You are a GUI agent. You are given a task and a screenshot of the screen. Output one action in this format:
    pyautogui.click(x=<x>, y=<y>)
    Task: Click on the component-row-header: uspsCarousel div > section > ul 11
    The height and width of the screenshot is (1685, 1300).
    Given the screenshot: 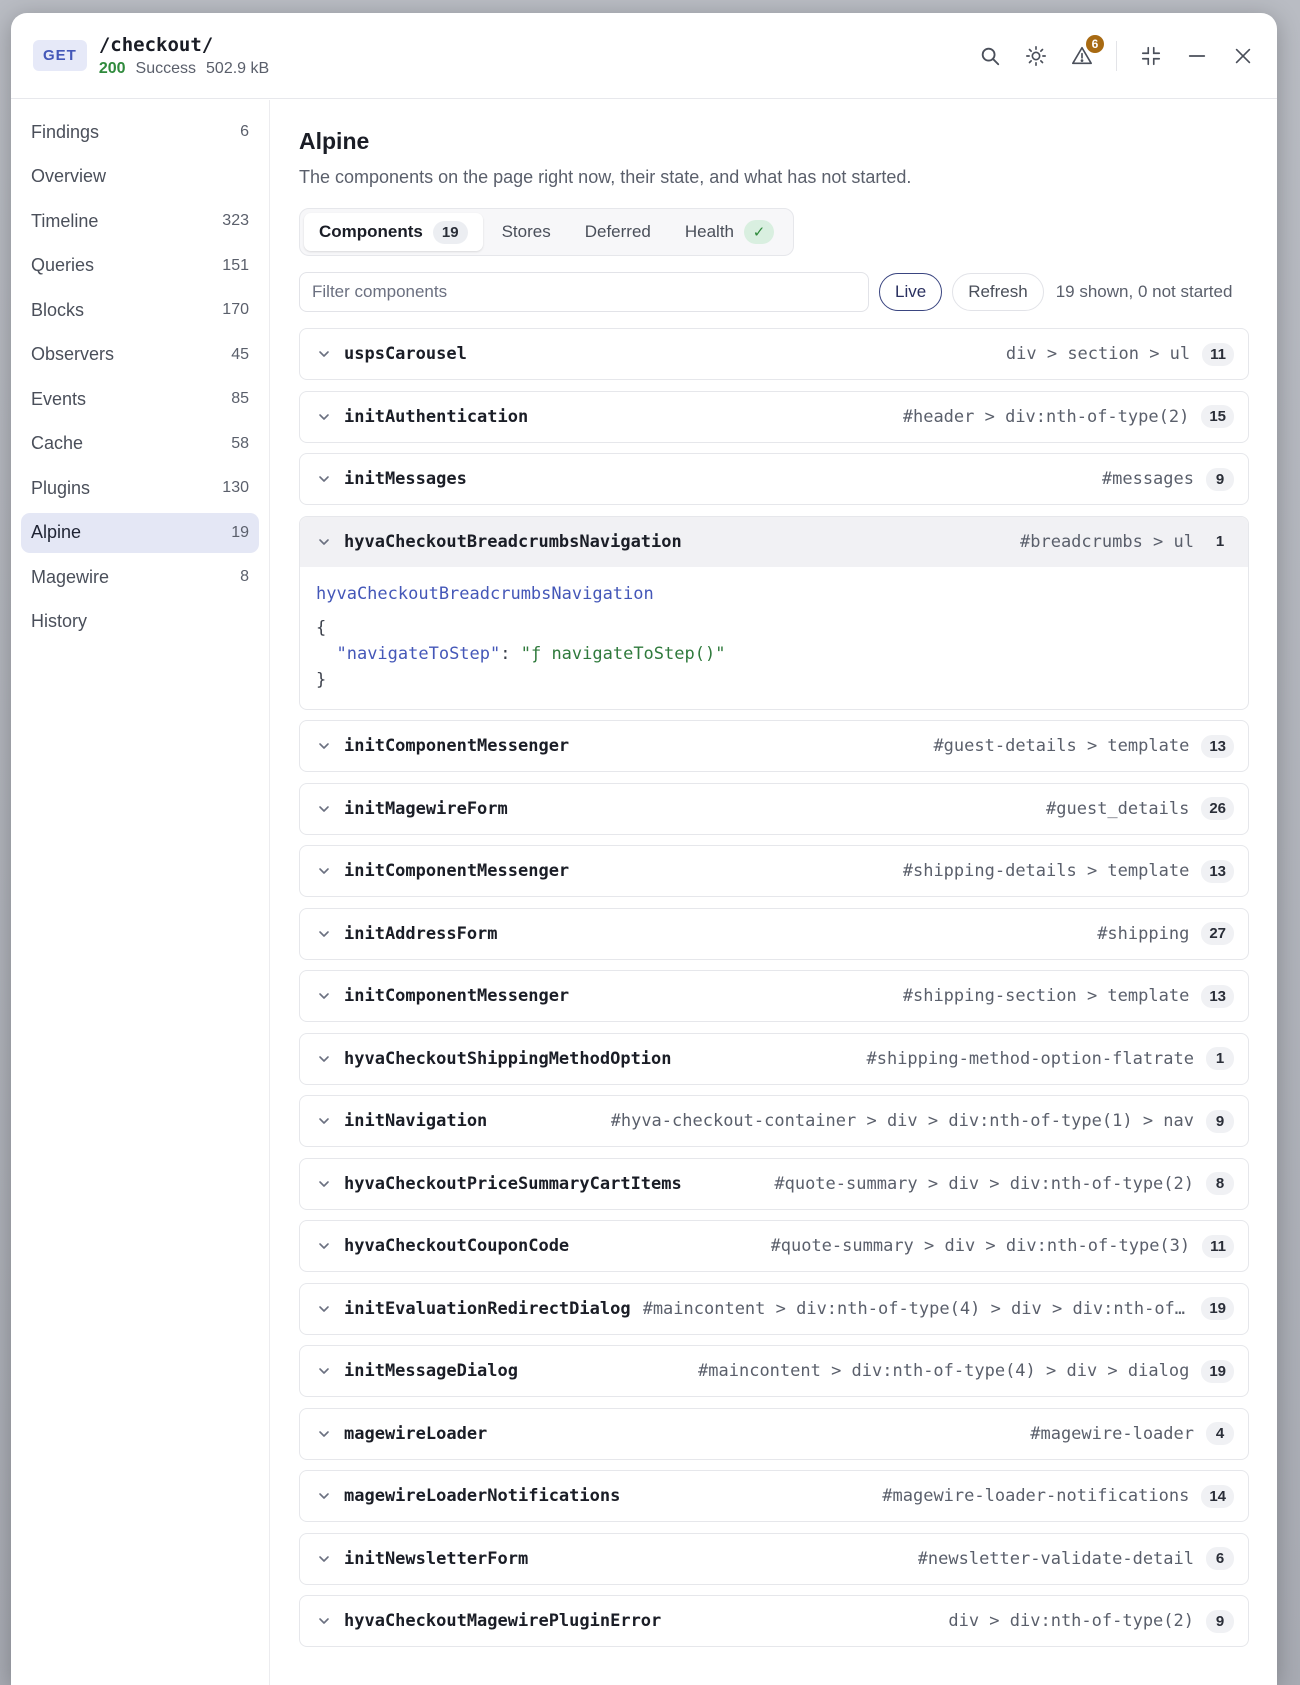 What is the action you would take?
    pyautogui.click(x=774, y=354)
    